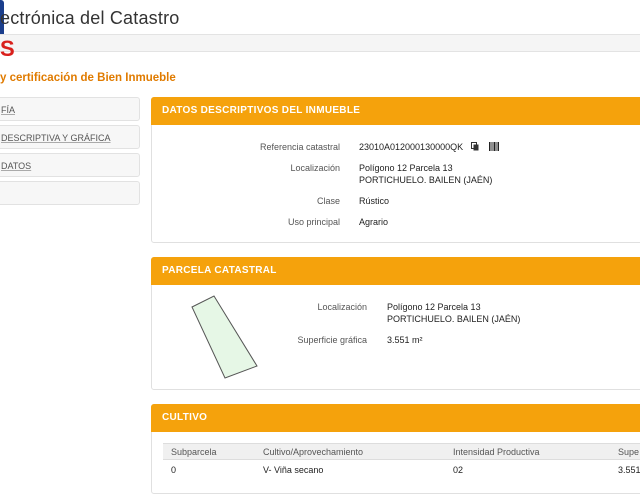 This screenshot has width=640, height=494. What do you see at coordinates (7, 48) in the screenshot?
I see `brand-fragment: S` at bounding box center [7, 48].